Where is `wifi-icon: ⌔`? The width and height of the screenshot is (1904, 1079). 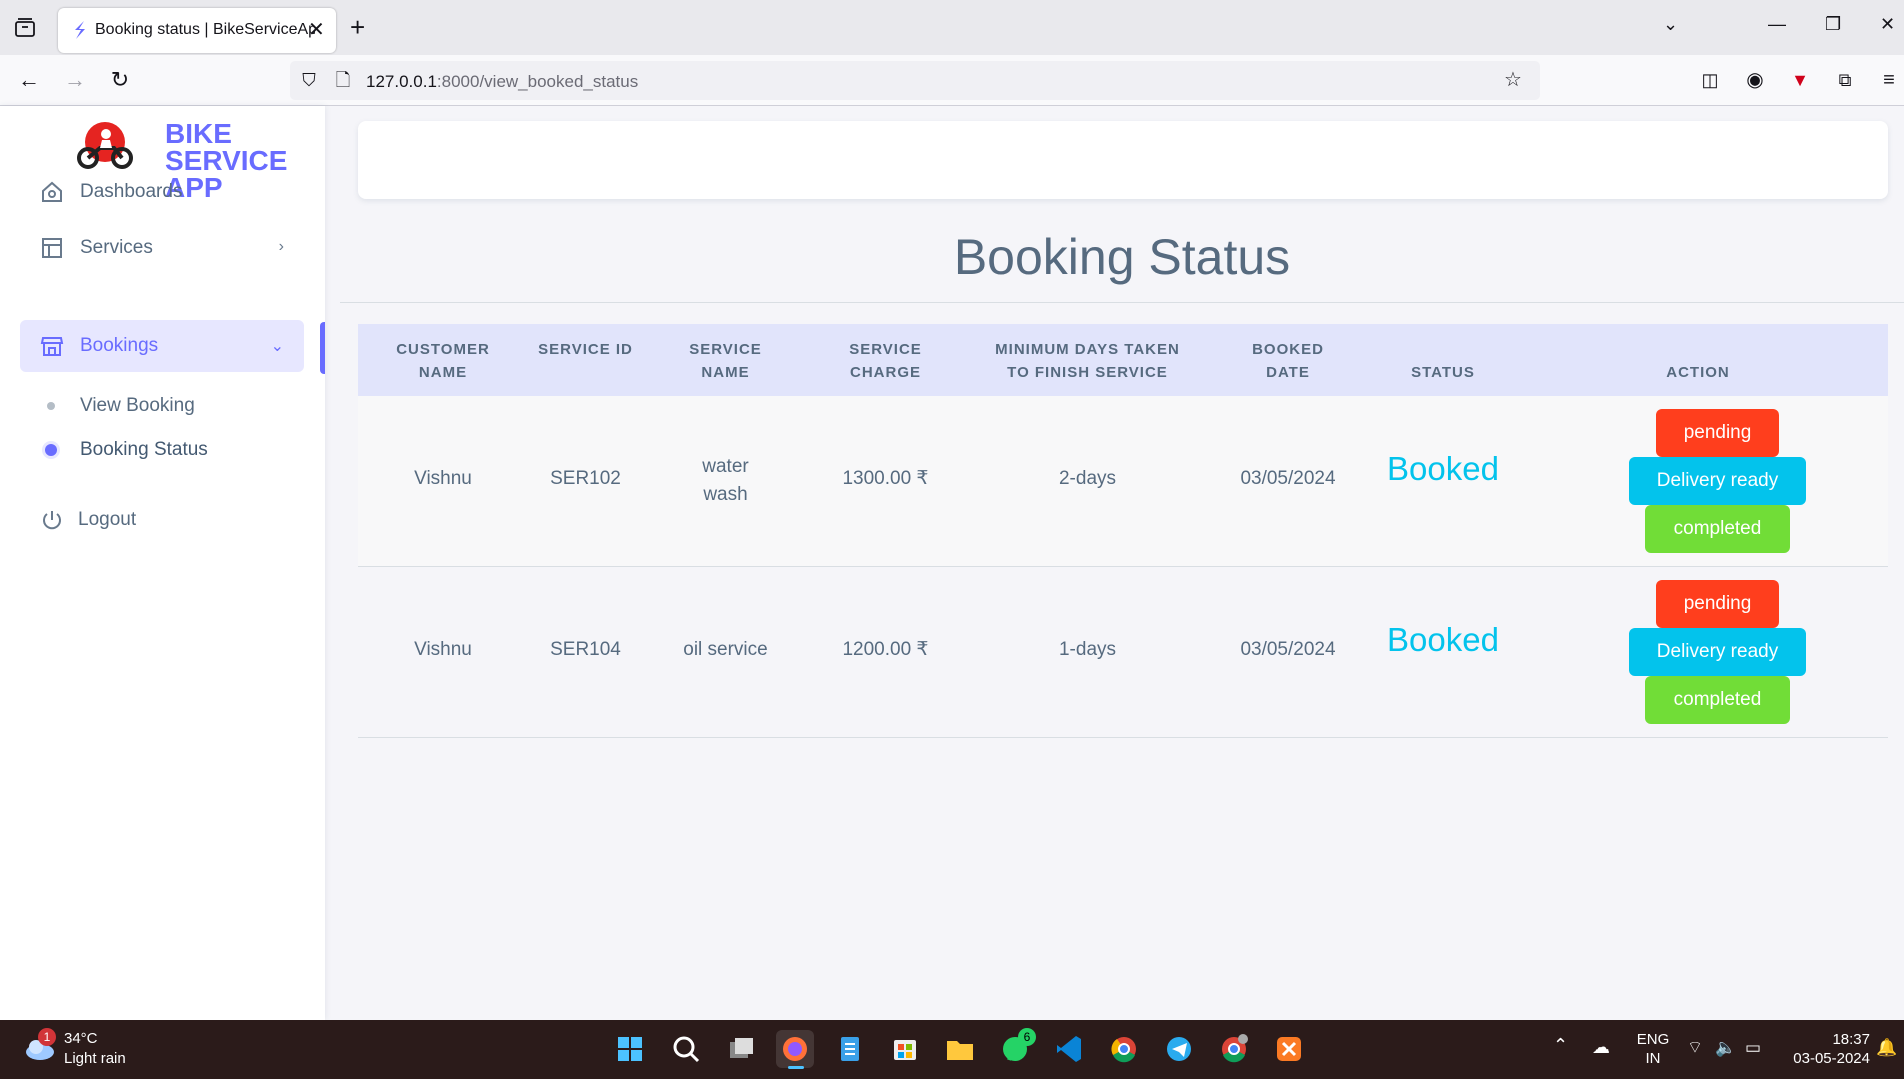 wifi-icon: ⌔ is located at coordinates (1695, 1047).